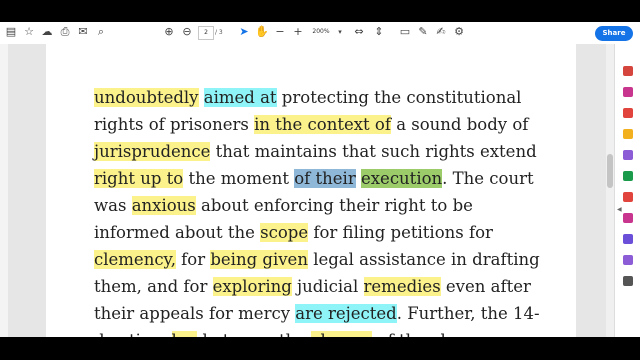 The width and height of the screenshot is (640, 360). Describe the element at coordinates (163, 205) in the screenshot. I see `highlight-annotation: anxious` at that location.